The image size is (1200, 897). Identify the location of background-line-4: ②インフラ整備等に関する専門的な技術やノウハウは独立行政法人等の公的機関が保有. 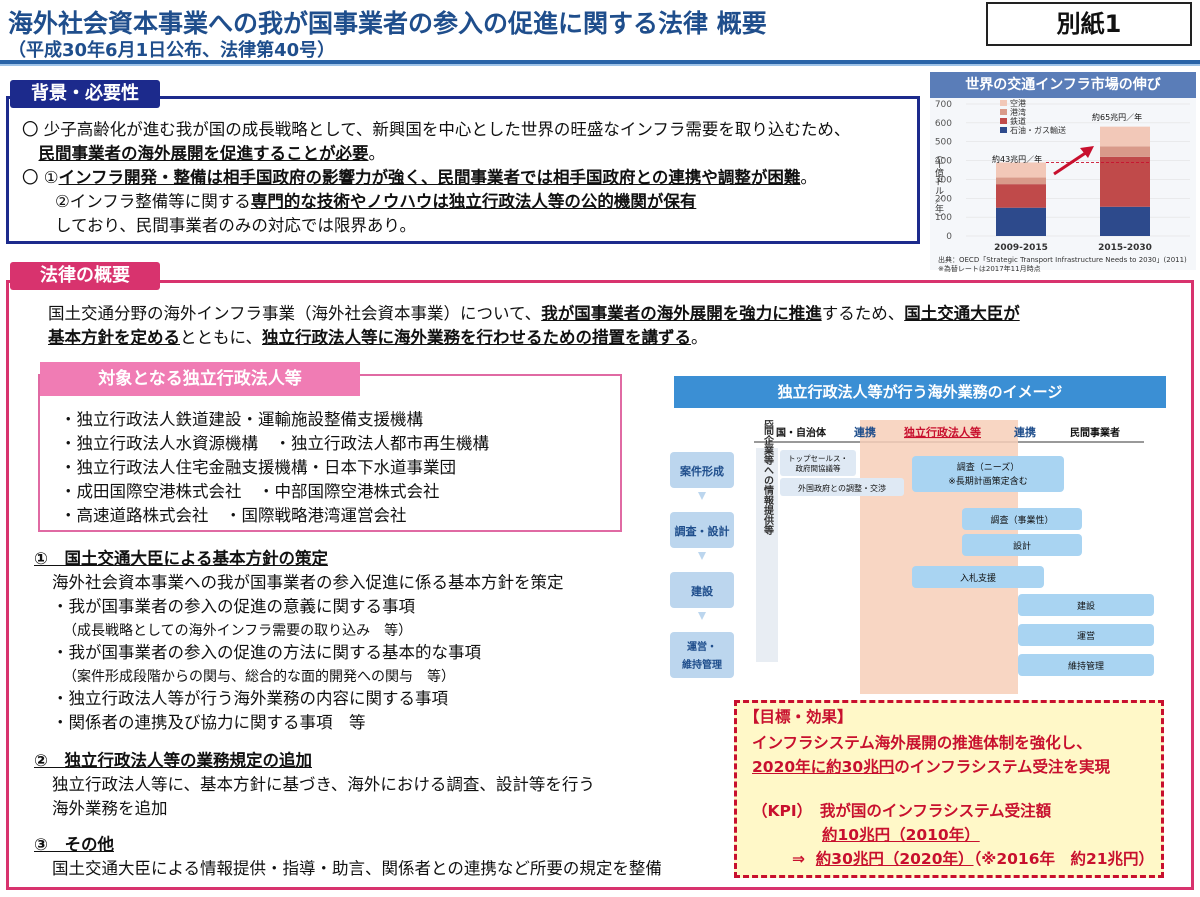
(359, 201).